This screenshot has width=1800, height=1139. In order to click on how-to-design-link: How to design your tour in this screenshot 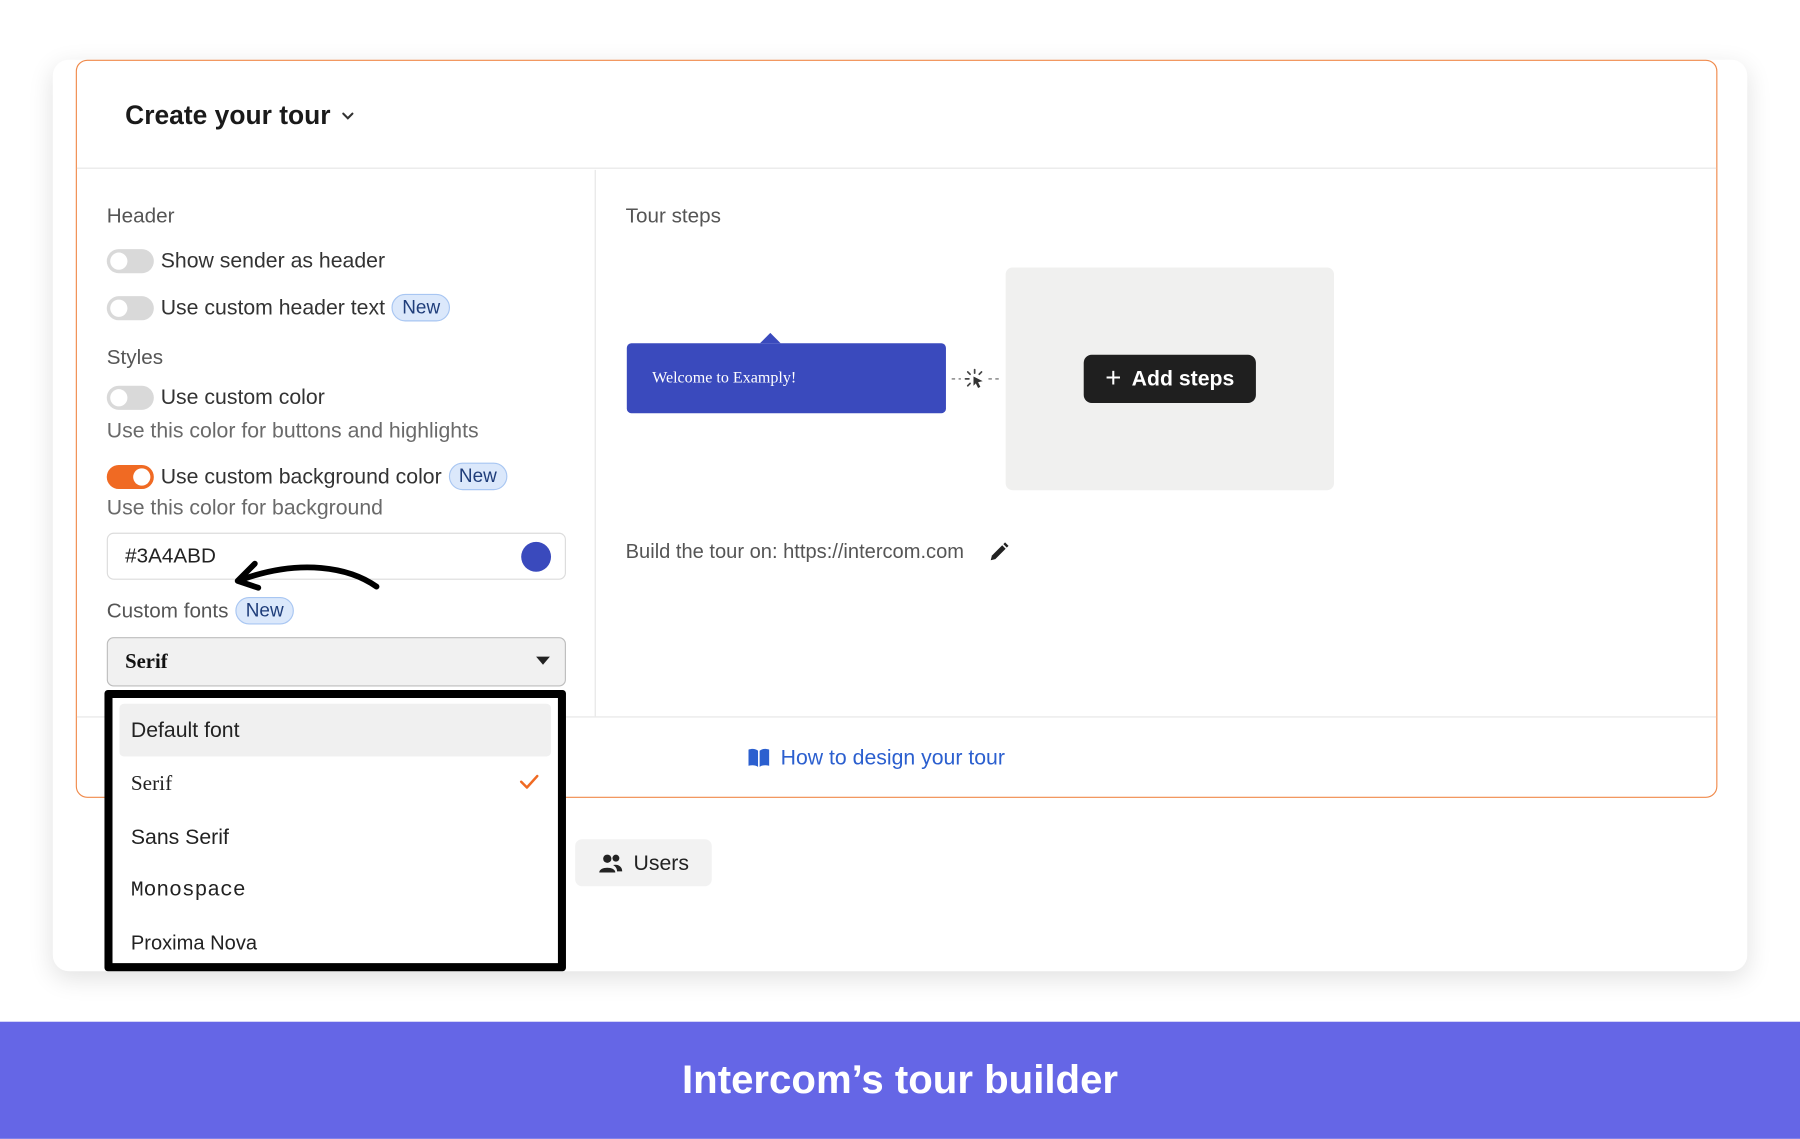, I will do `click(876, 757)`.